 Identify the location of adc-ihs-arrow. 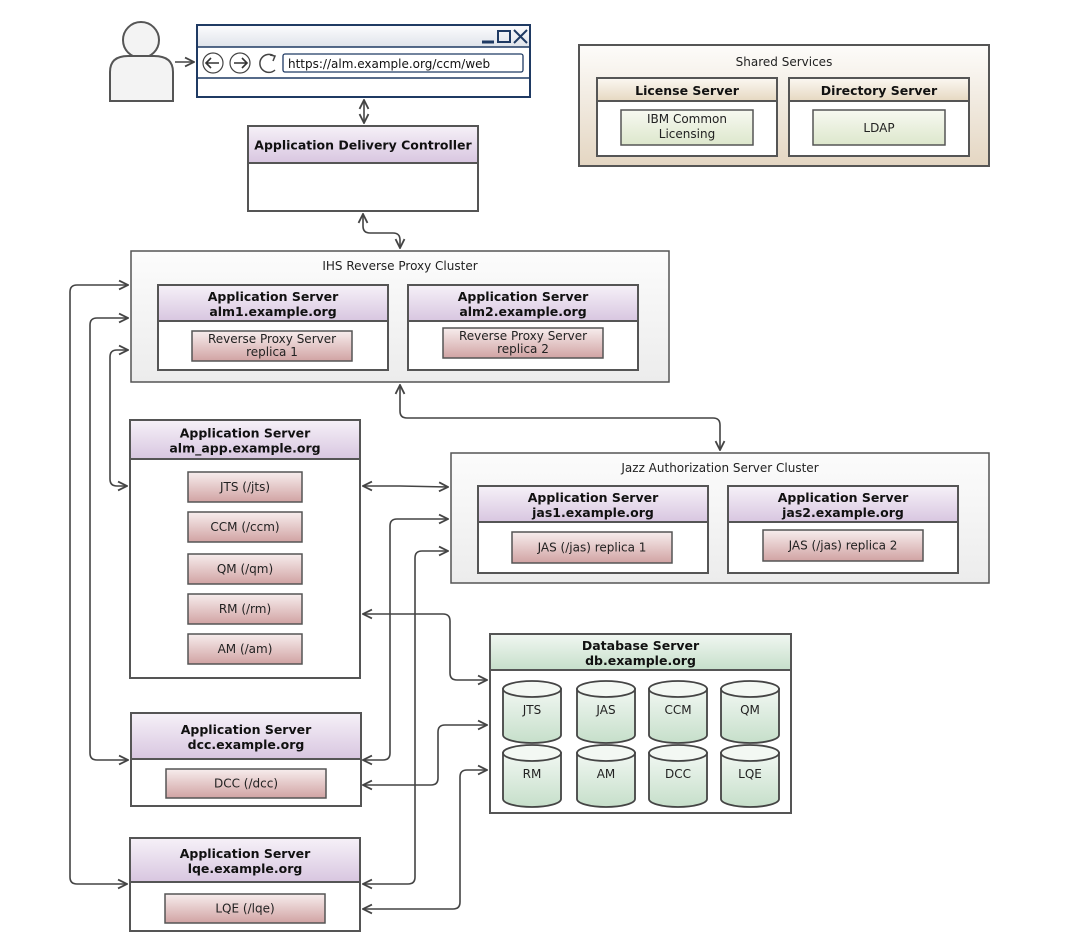
(381, 231).